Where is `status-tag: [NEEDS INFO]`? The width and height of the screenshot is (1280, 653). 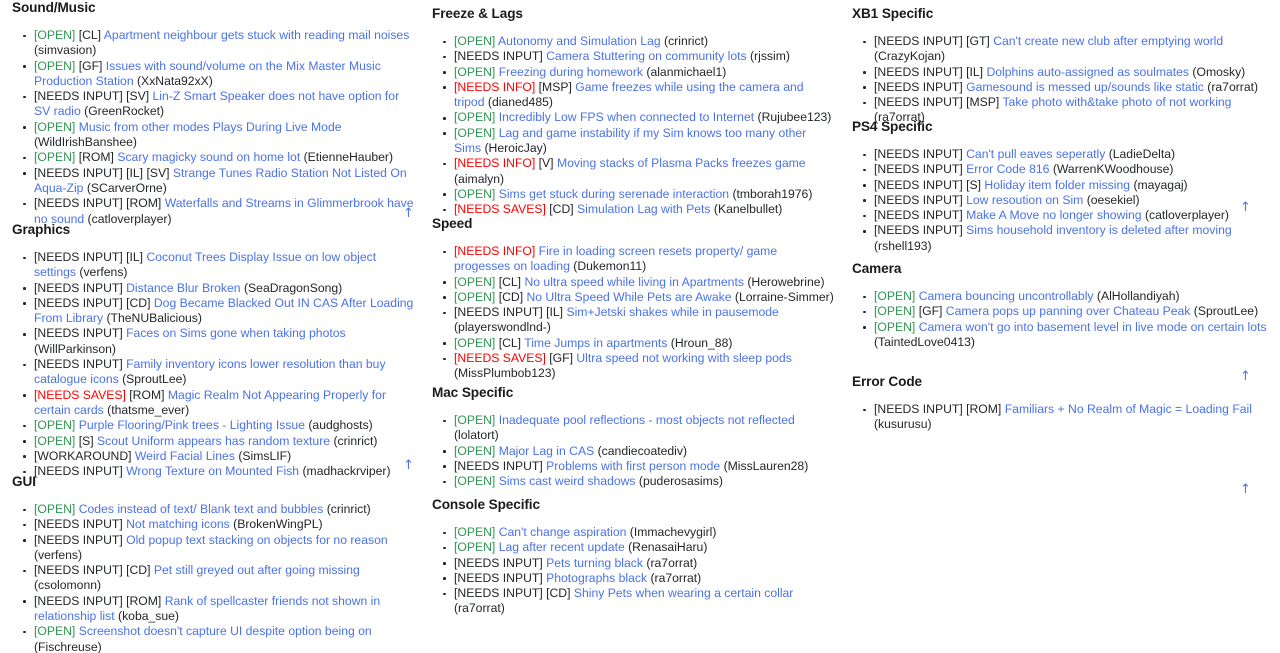
status-tag: [NEEDS INFO] is located at coordinates (495, 86).